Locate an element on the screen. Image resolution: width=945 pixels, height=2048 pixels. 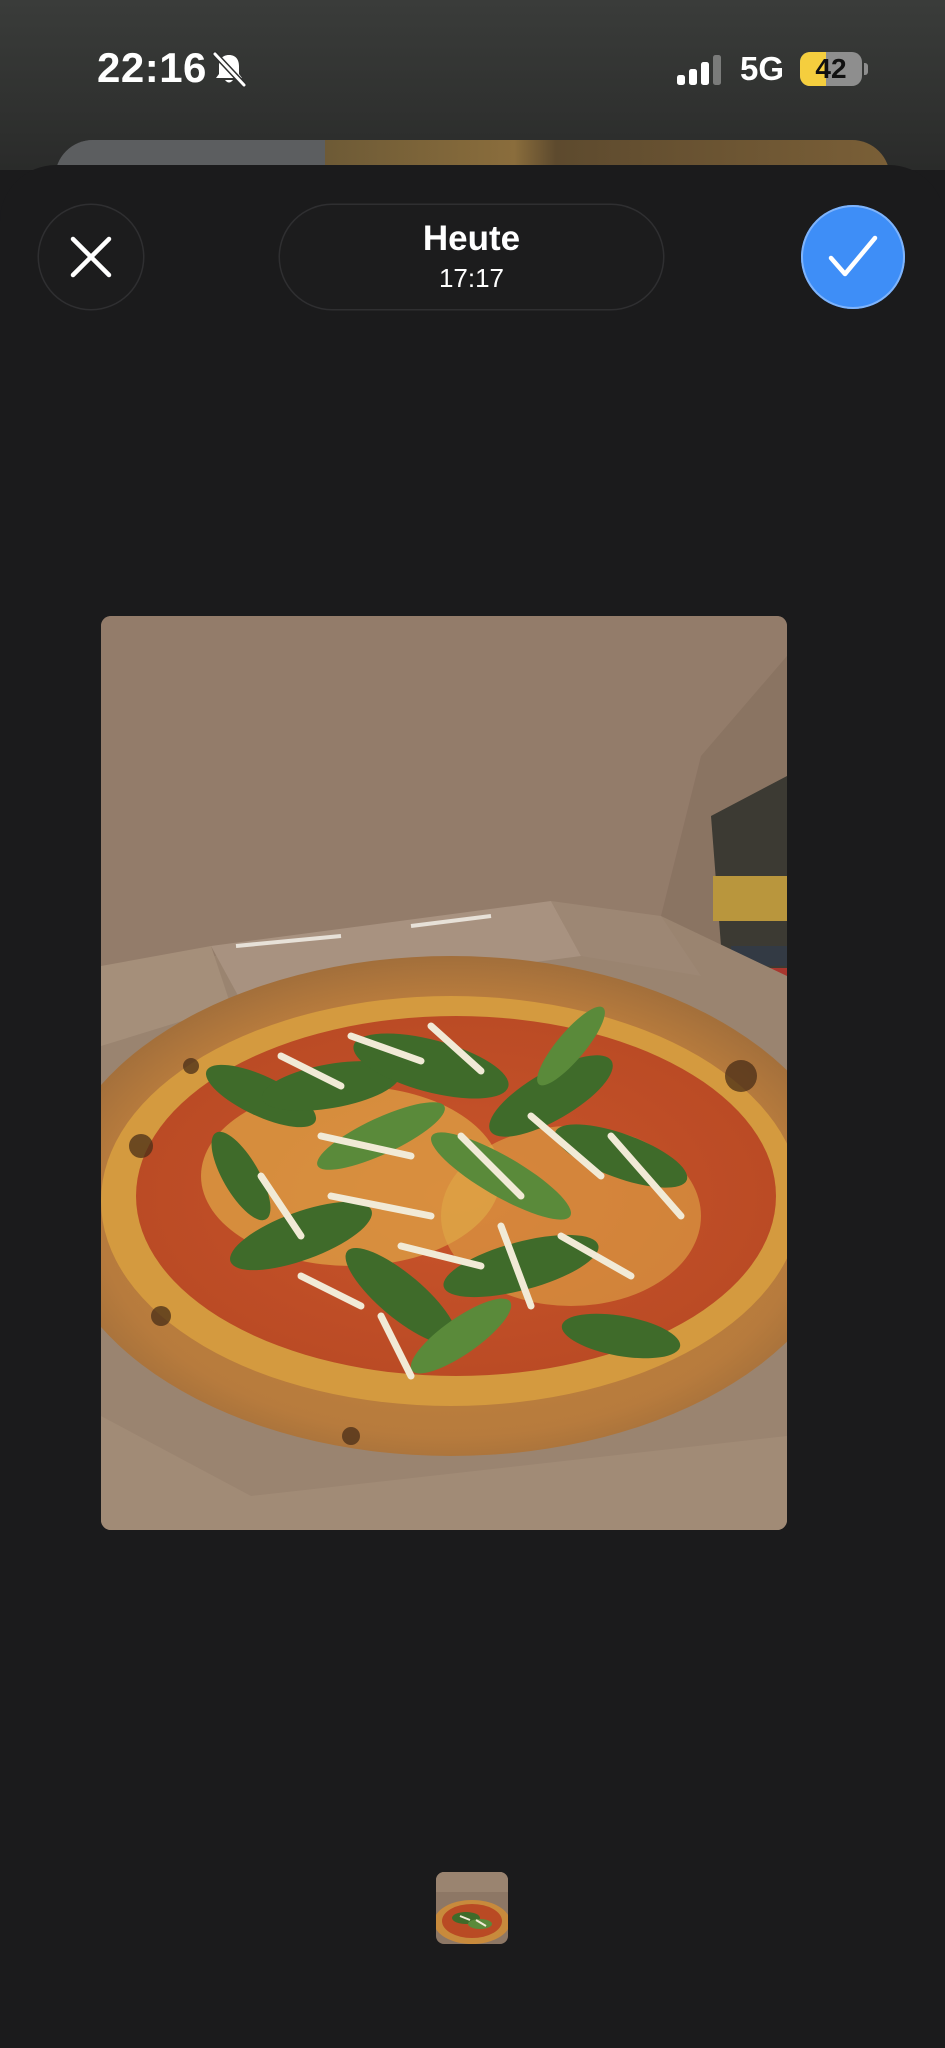
close-button is located at coordinates (91, 257).